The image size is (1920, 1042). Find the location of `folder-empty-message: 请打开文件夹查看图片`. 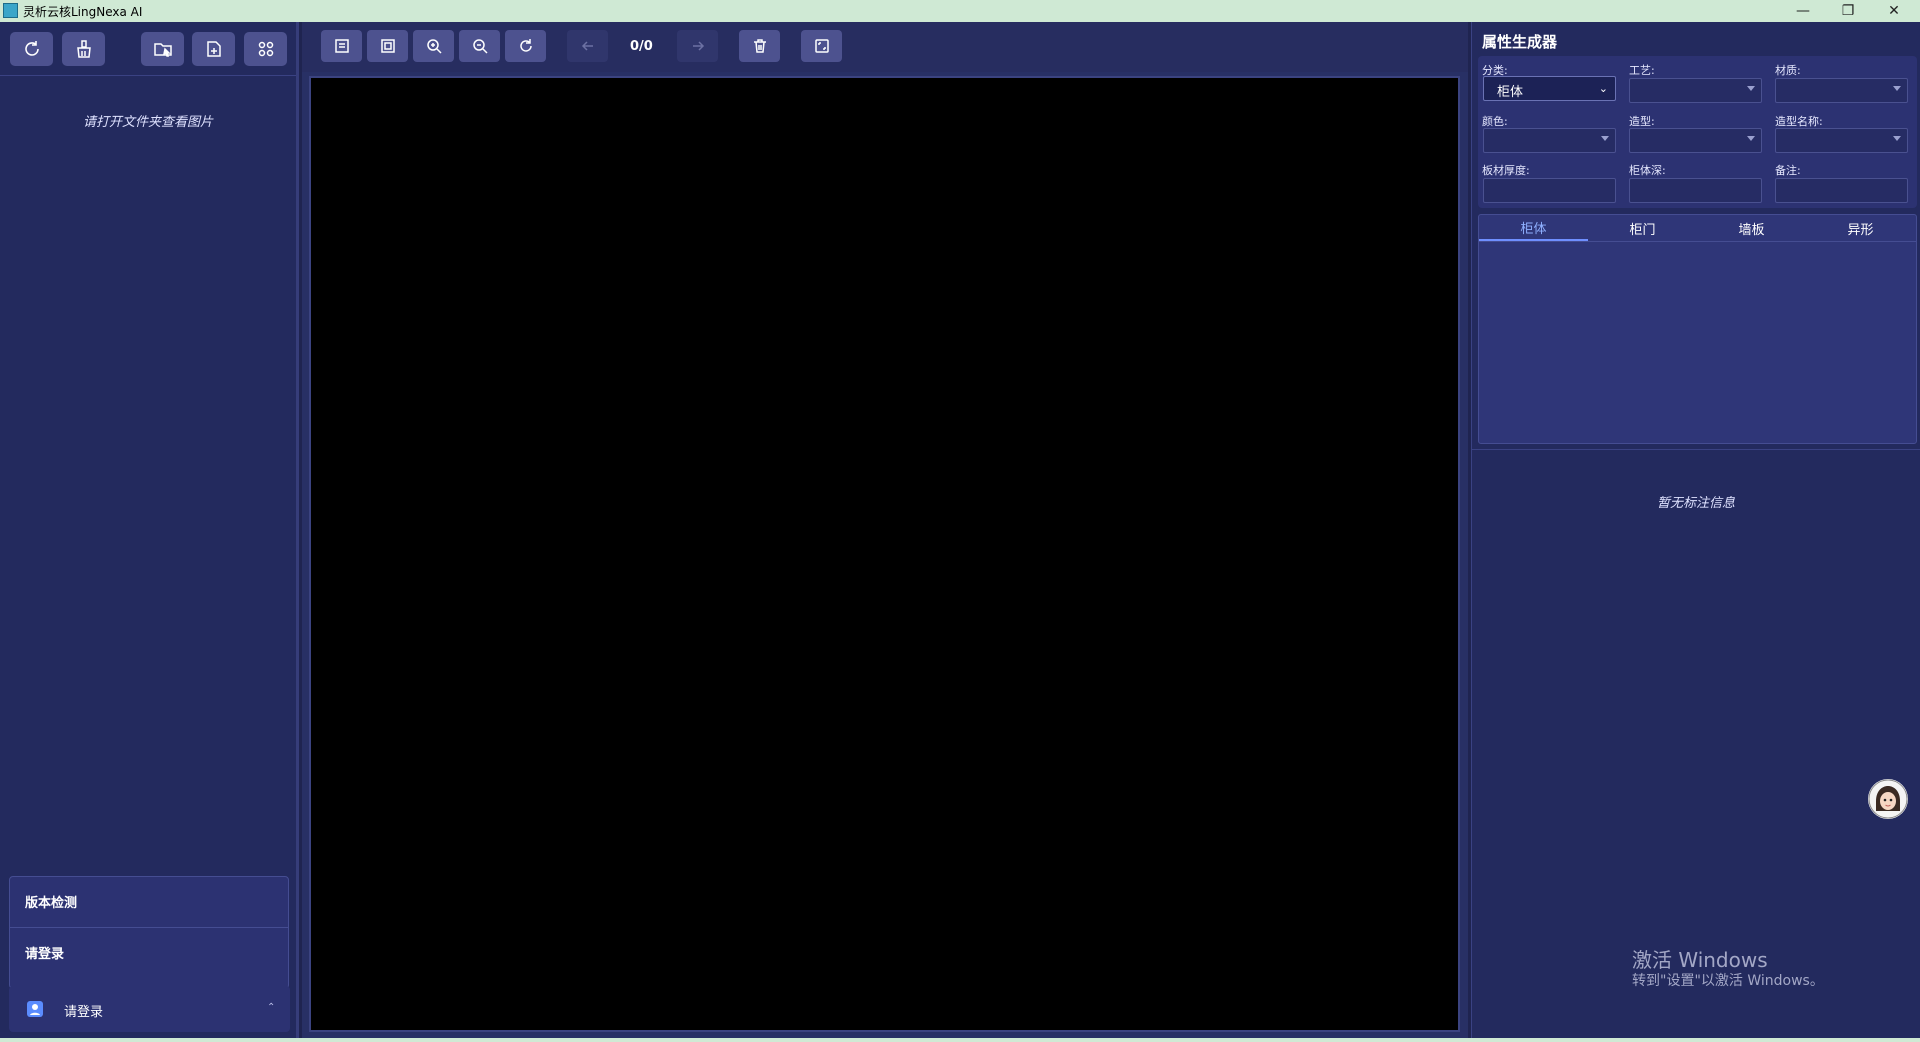

folder-empty-message: 请打开文件夹查看图片 is located at coordinates (147, 122).